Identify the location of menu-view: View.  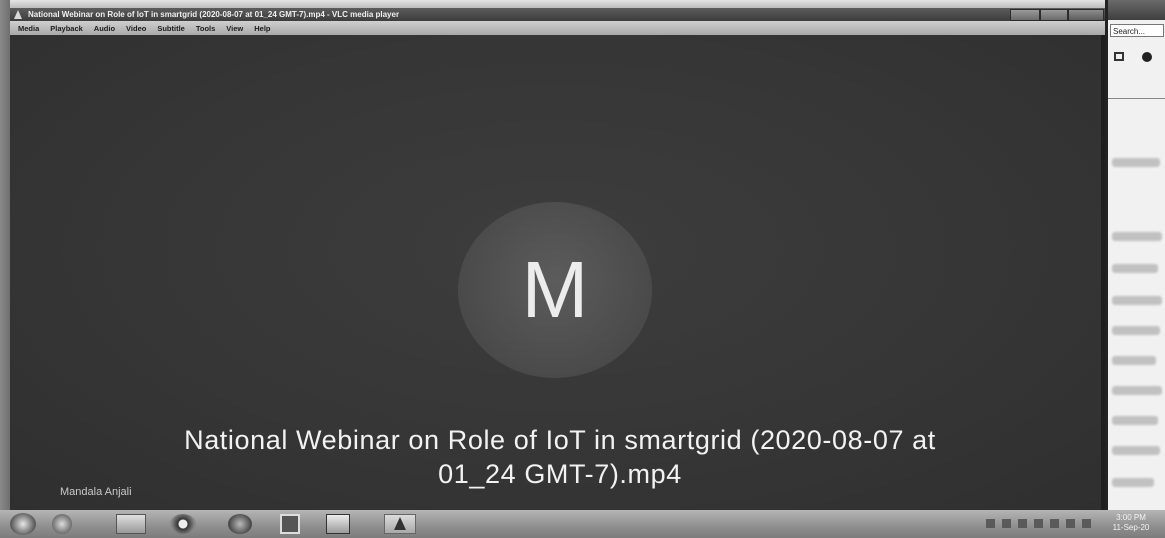
(234, 28).